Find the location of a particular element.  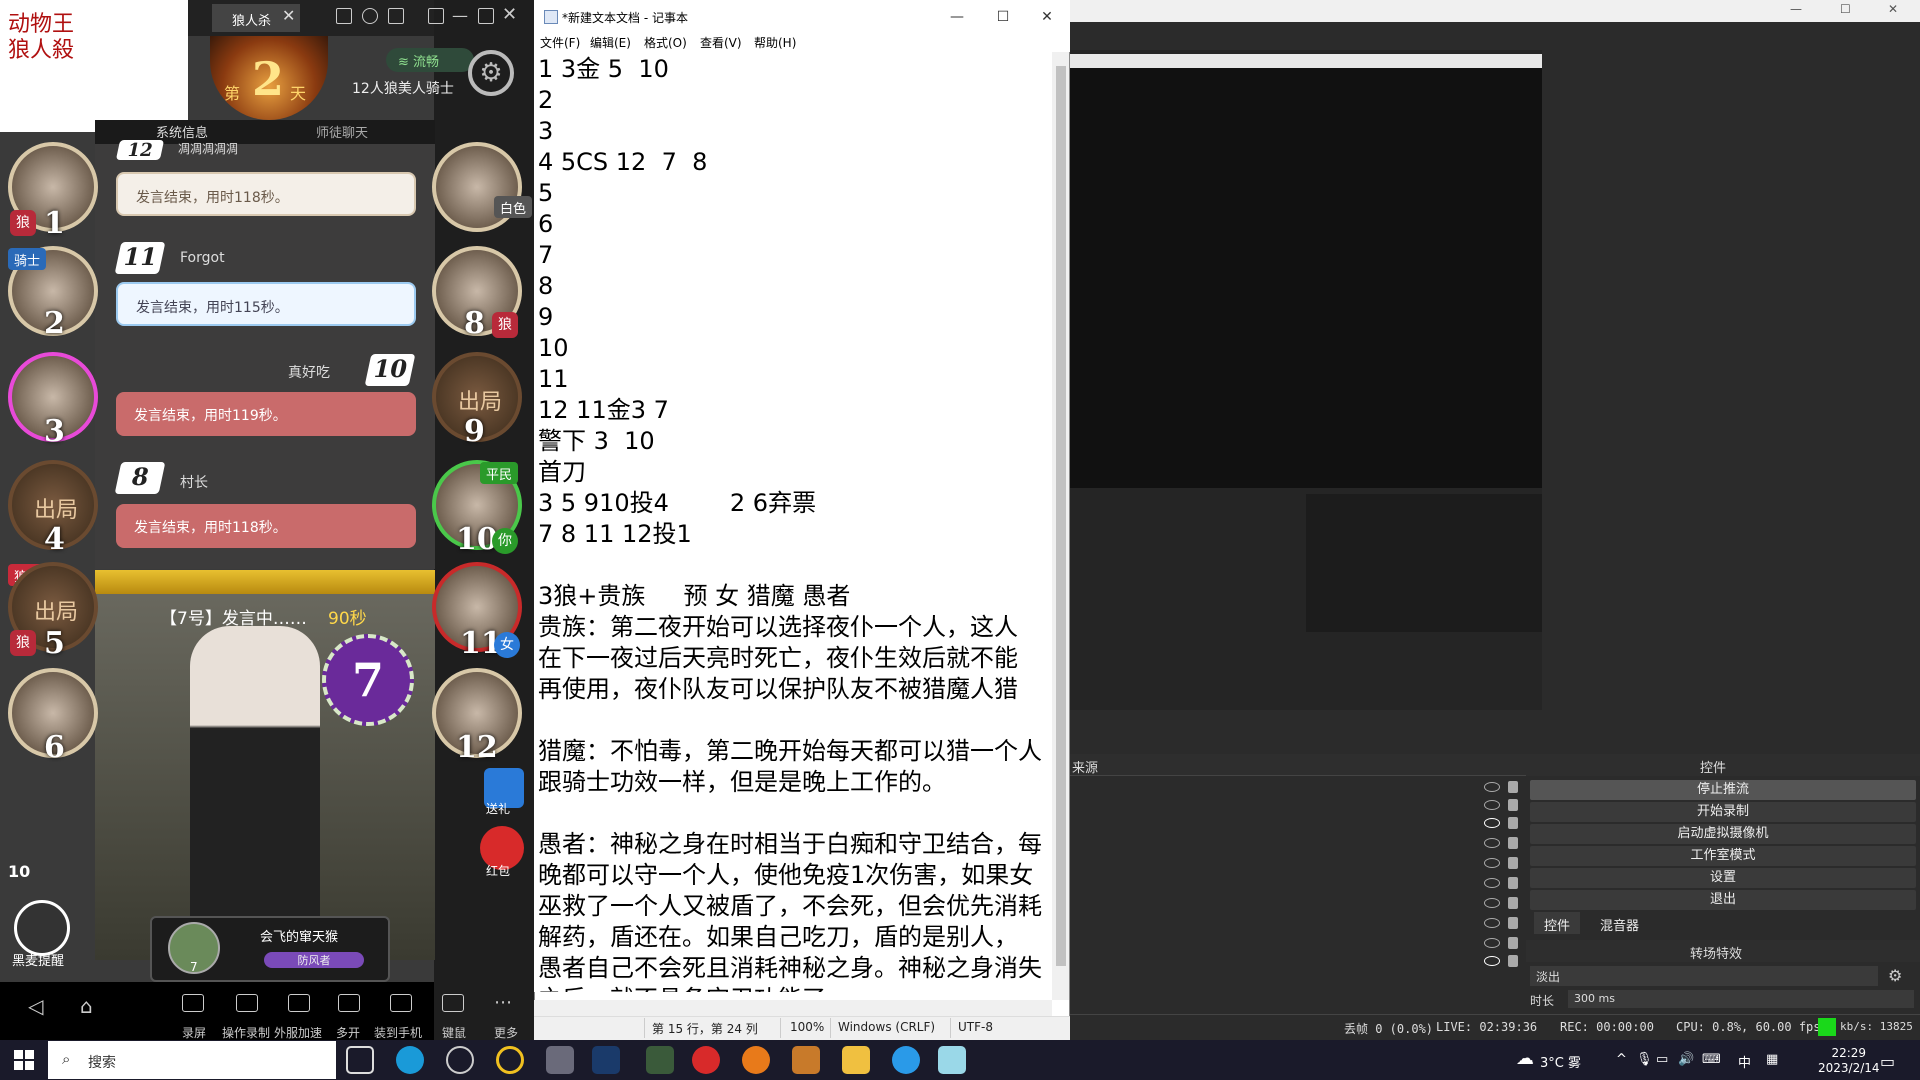

macro-icon is located at coordinates (247, 1003).